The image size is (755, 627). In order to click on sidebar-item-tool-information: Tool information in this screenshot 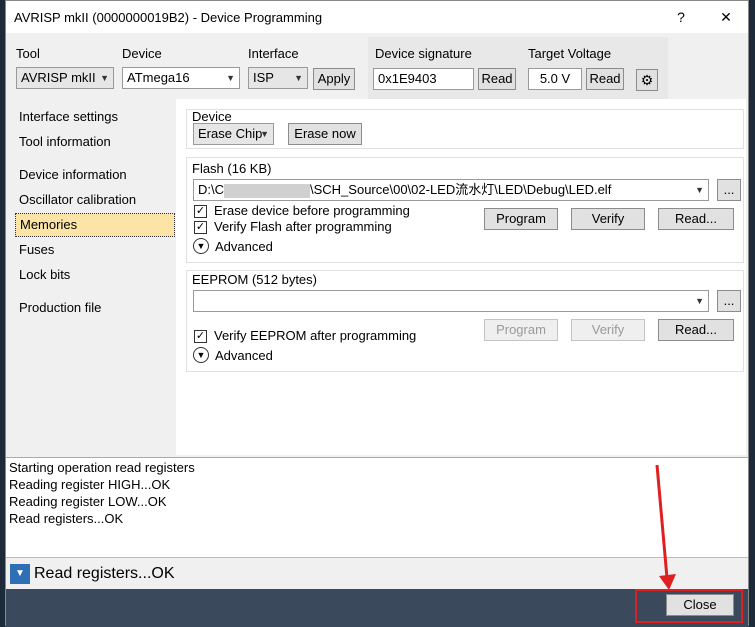, I will do `click(95, 142)`.